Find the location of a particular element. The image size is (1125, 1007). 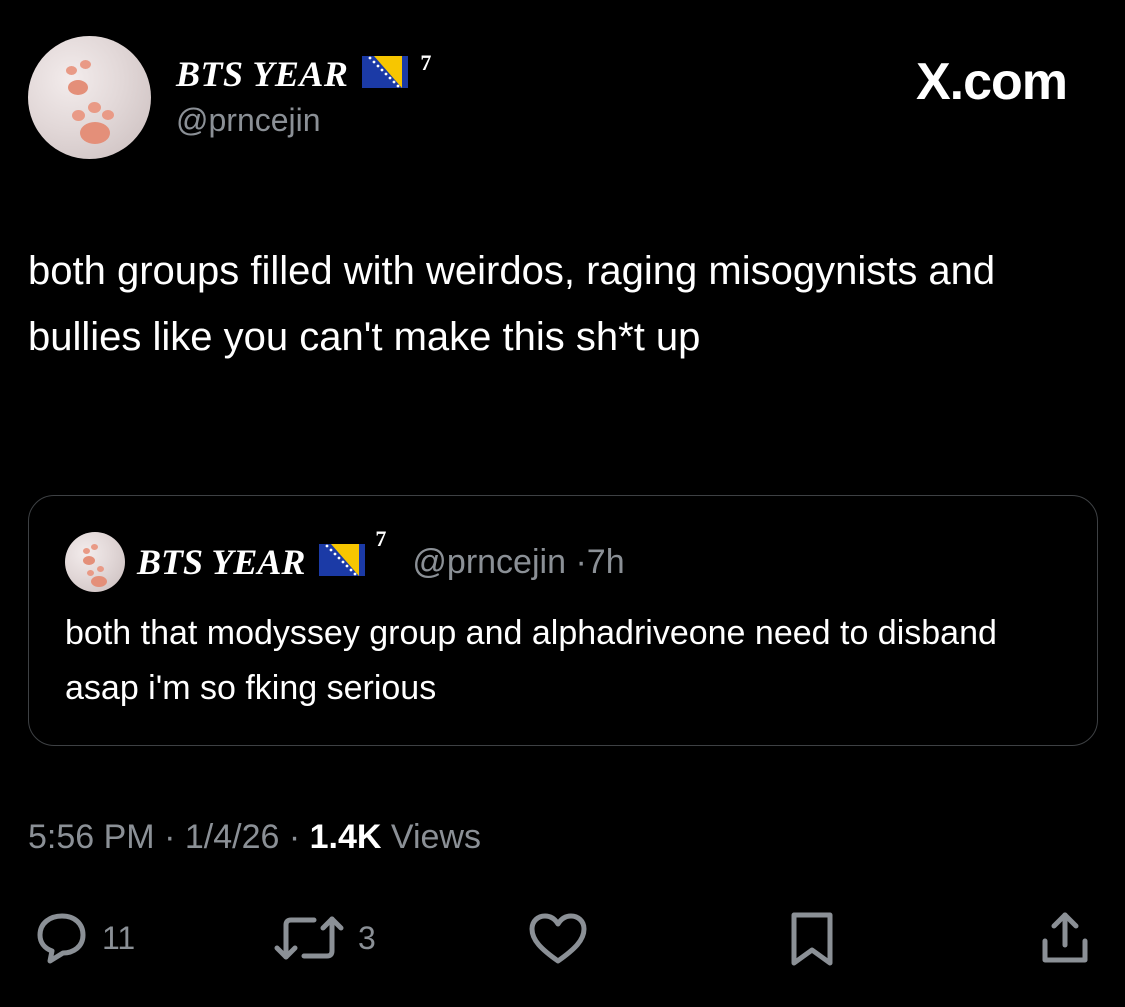

tweet-meta: 5:56 PM · 1/4/26 · 1.4K Views is located at coordinates (254, 837).